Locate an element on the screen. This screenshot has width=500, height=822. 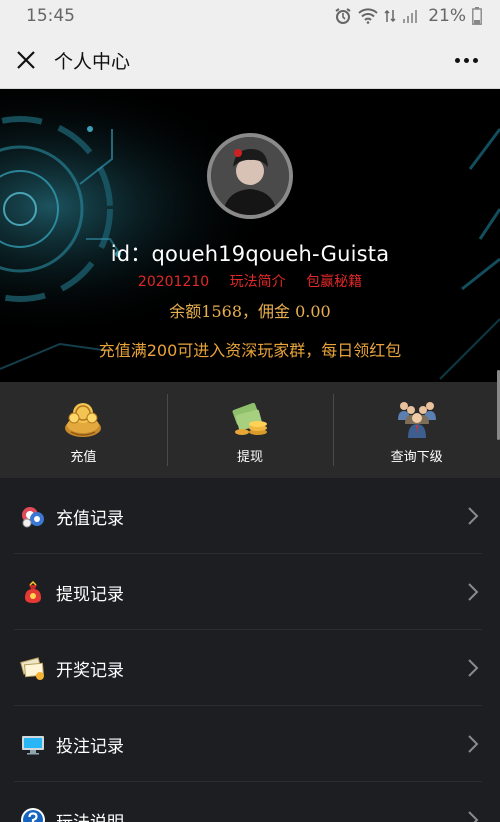
query-subordinates-button: 查询下级 is located at coordinates (416, 430).